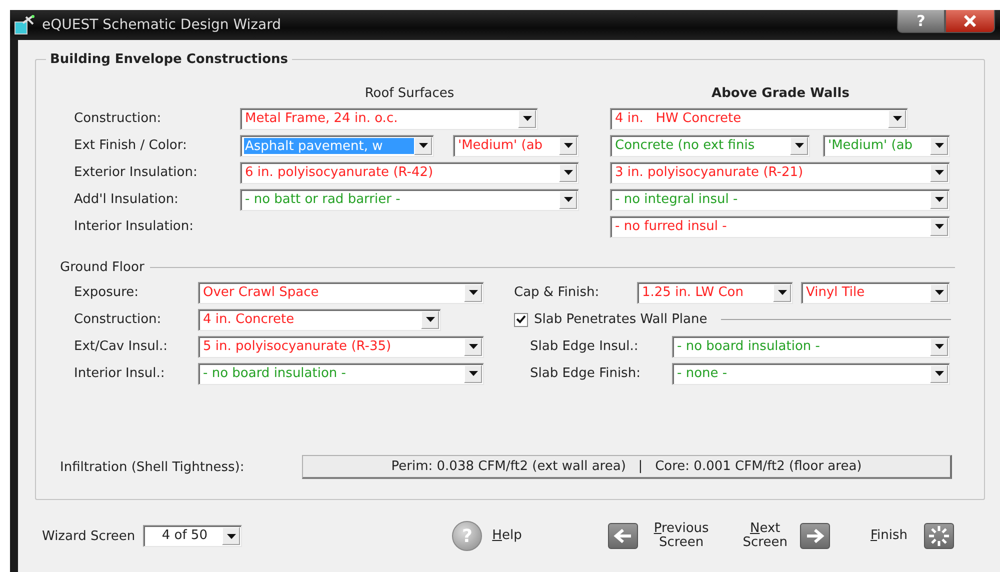  Describe the element at coordinates (786, 536) in the screenshot. I see `next-button: Next Screen` at that location.